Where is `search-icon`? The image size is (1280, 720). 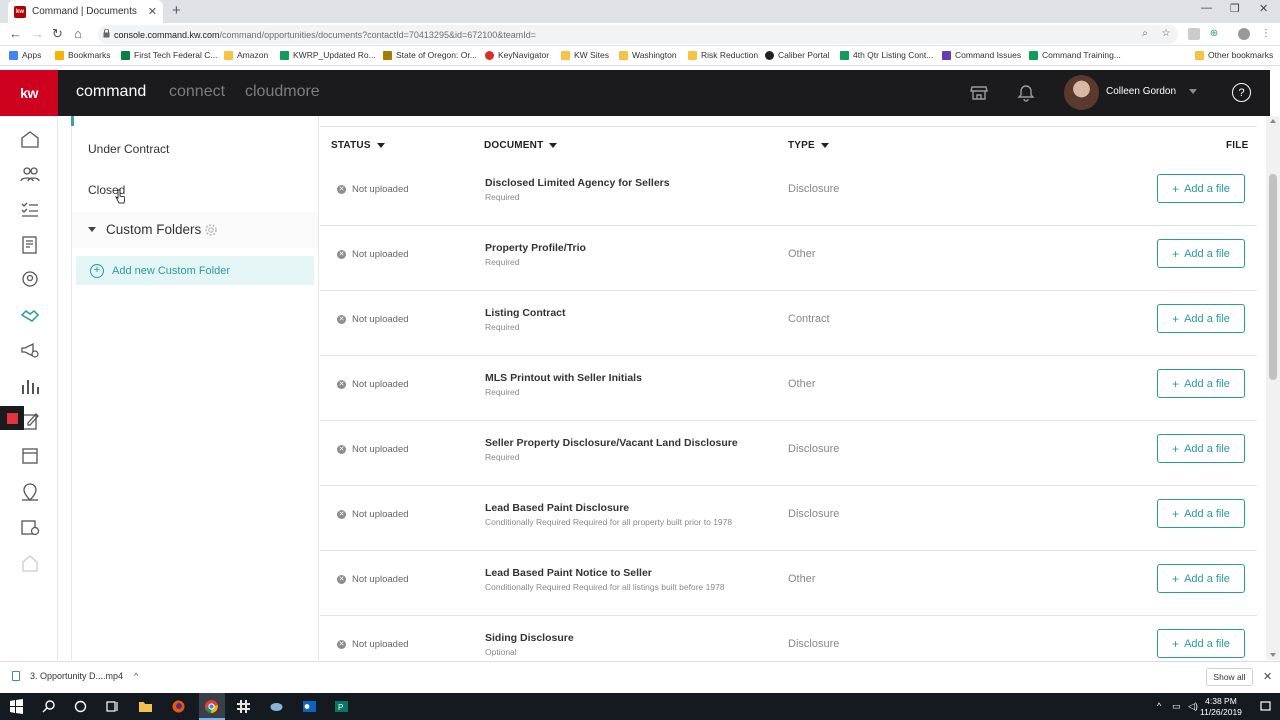
search-icon is located at coordinates (48, 706).